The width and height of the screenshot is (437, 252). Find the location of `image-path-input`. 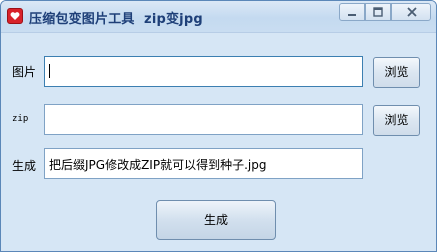

image-path-input is located at coordinates (203, 71).